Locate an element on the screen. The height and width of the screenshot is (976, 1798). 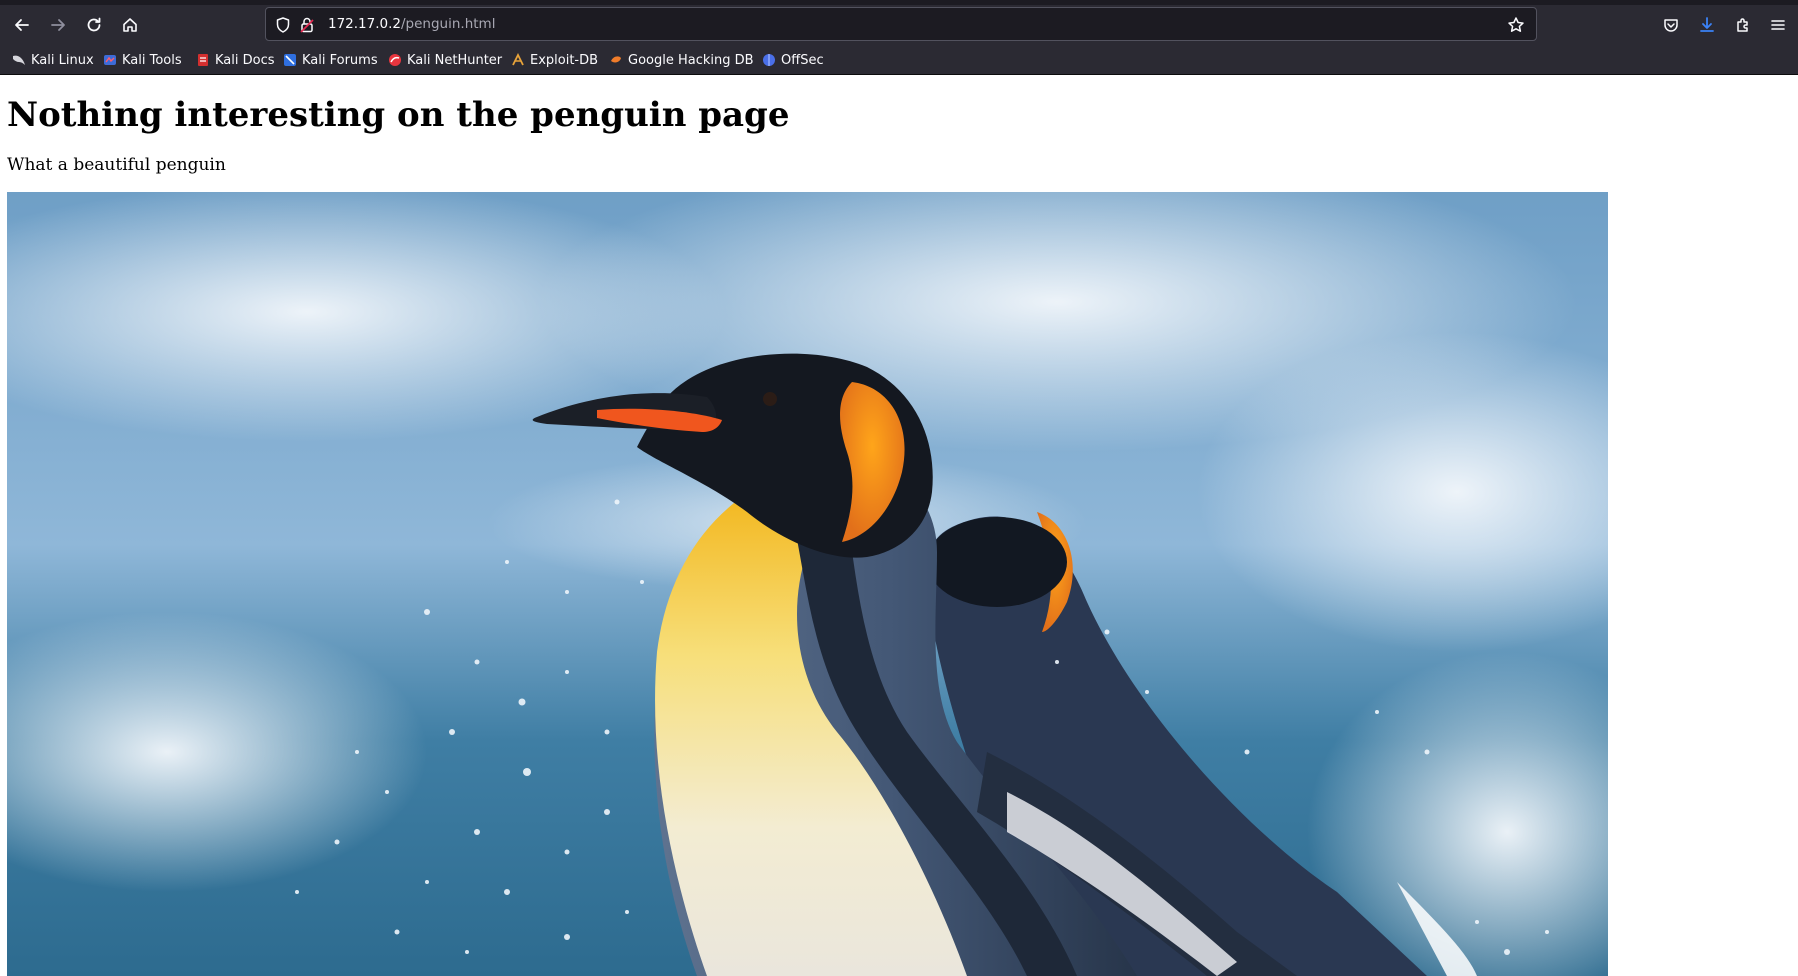
extensions-button is located at coordinates (1743, 25).